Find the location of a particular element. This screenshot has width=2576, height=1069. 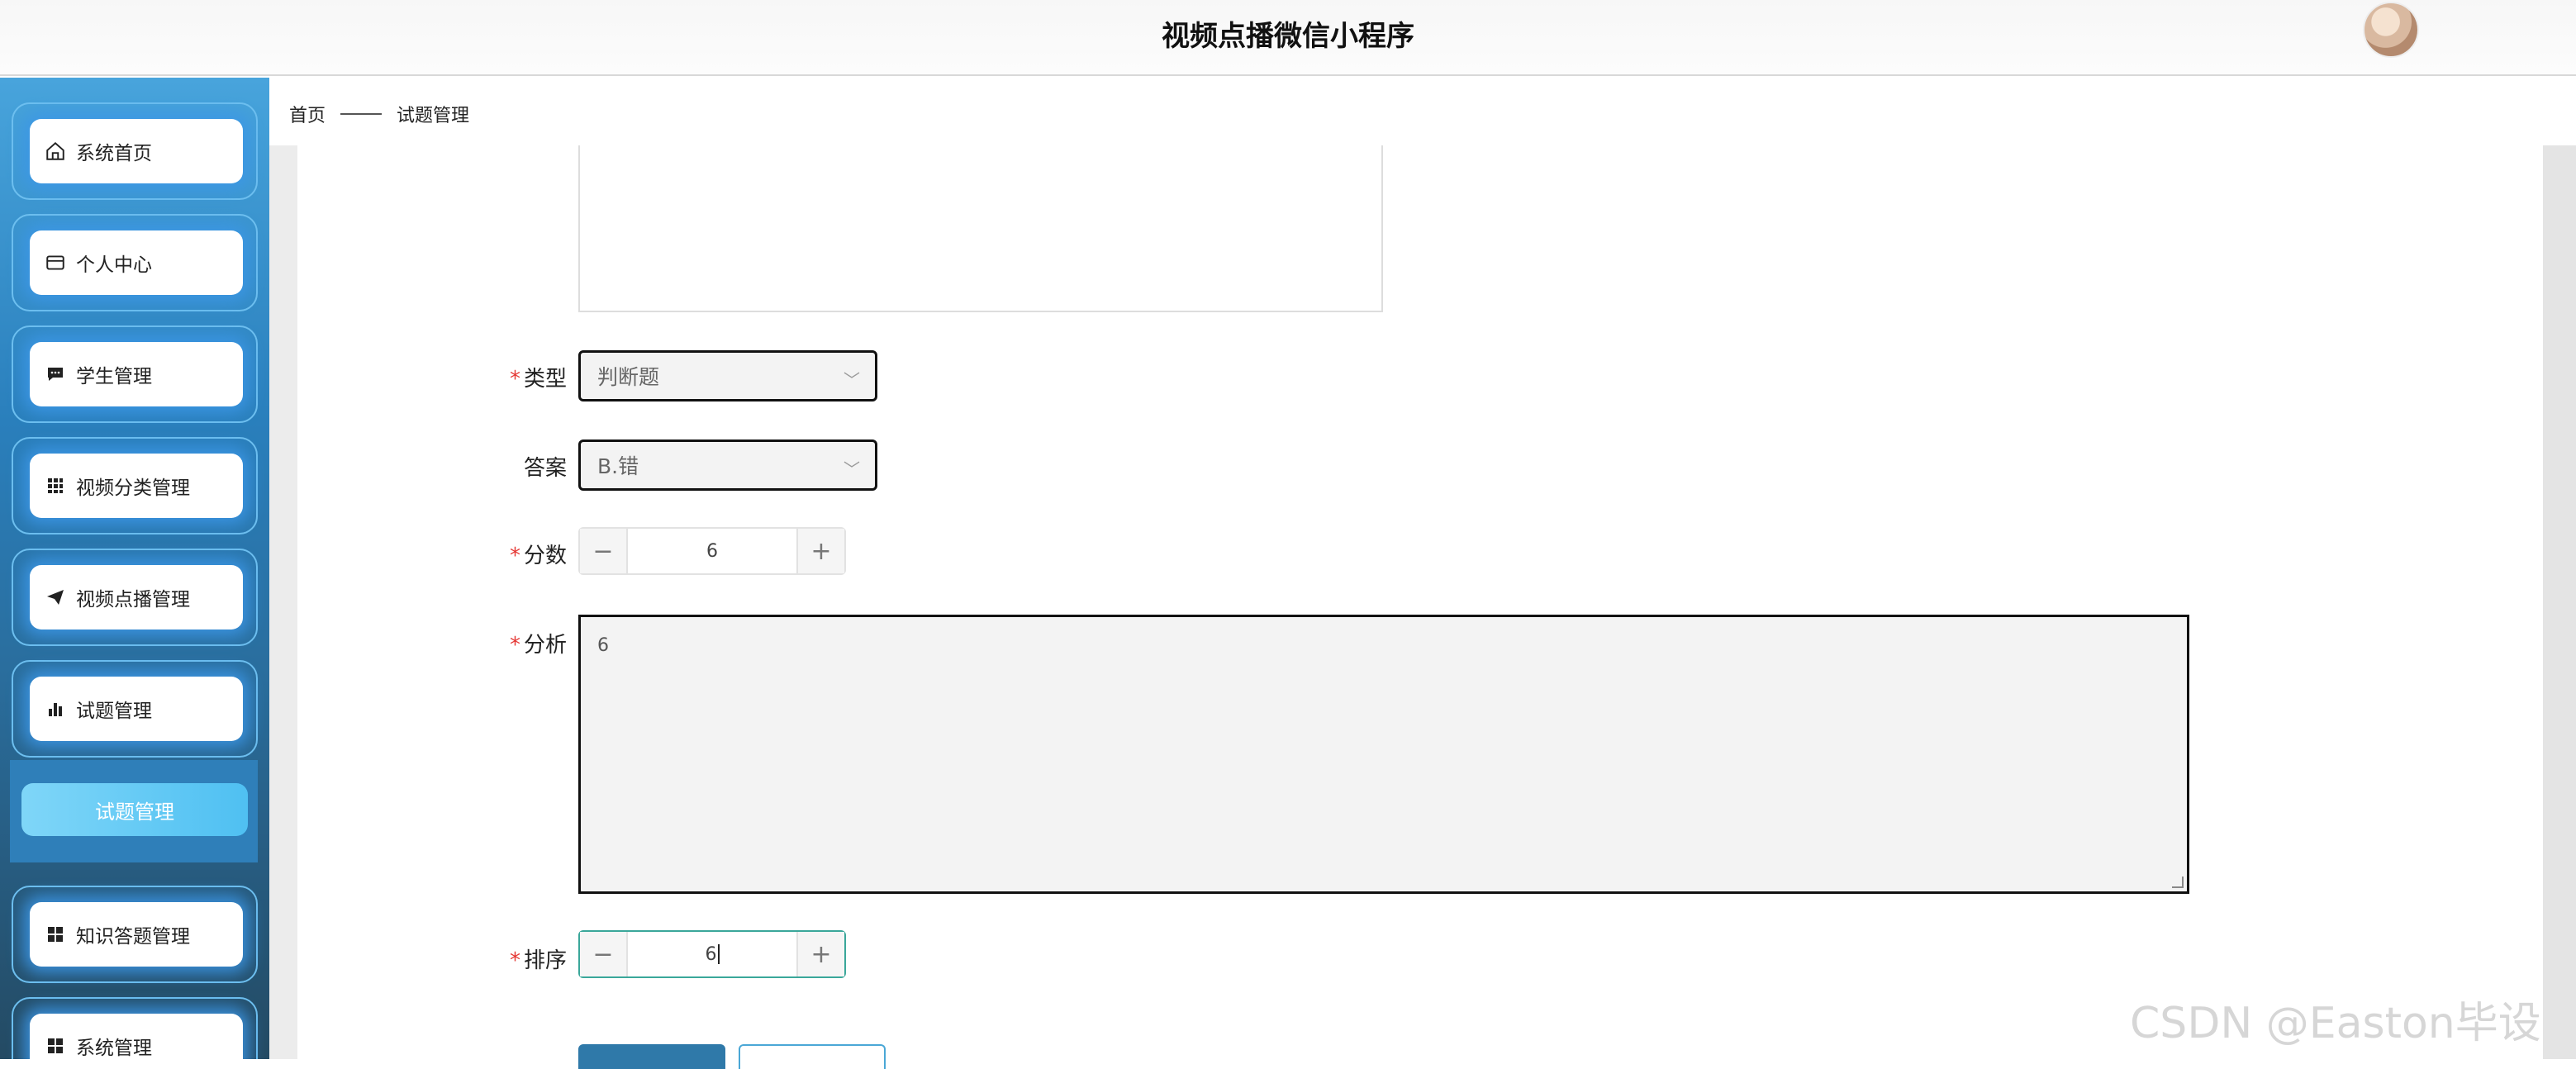

score-label: * 分数 is located at coordinates (538, 556).